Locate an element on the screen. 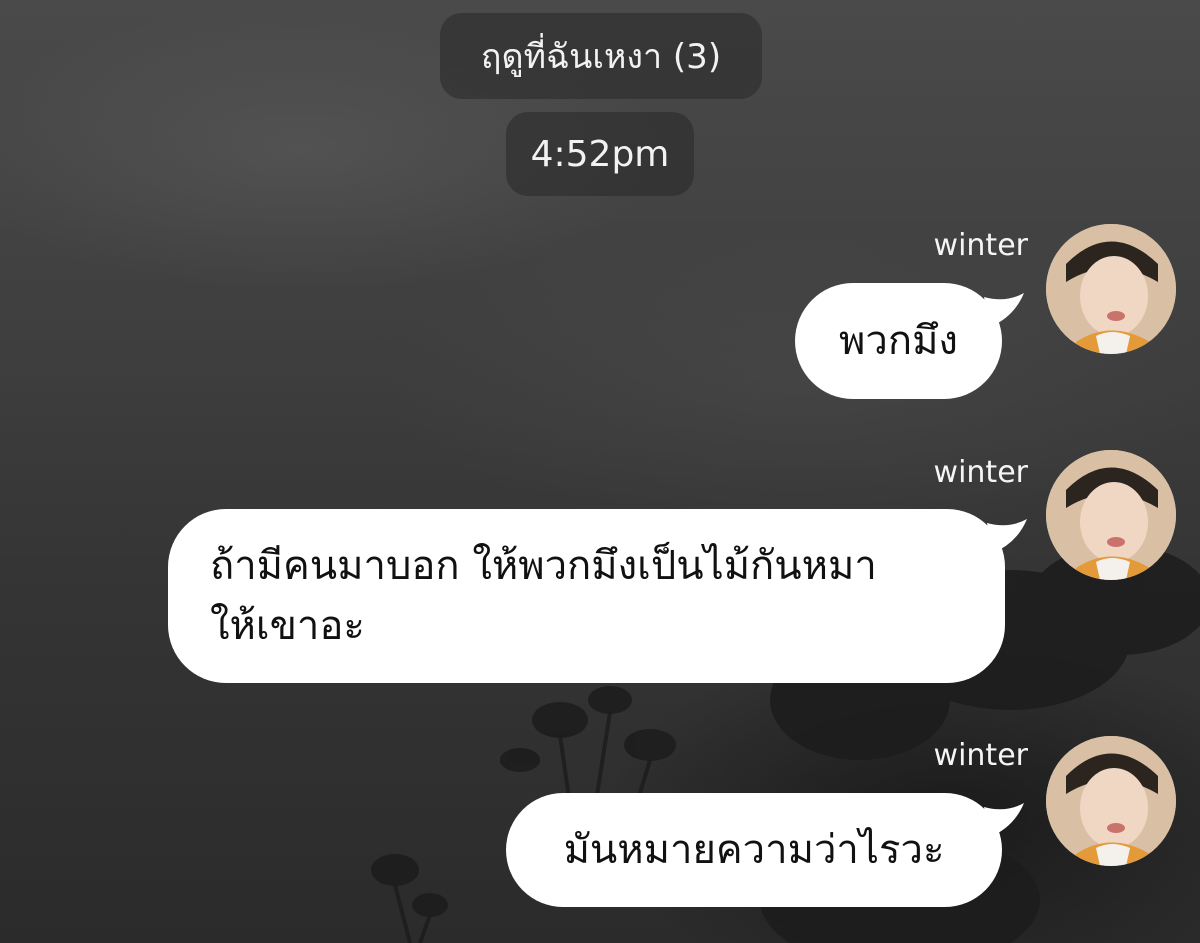 Image resolution: width=1200 pixels, height=943 pixels. timestamp: 4:52pm is located at coordinates (600, 154).